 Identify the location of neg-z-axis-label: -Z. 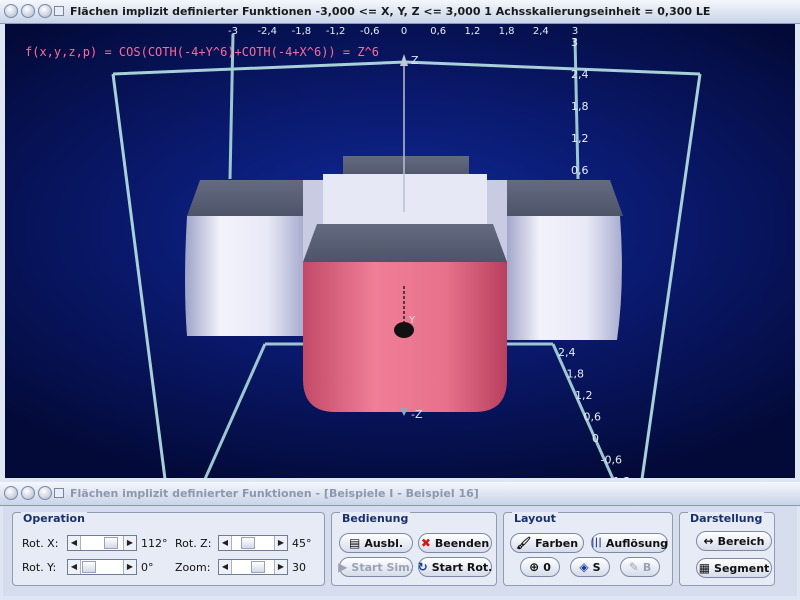
(417, 414).